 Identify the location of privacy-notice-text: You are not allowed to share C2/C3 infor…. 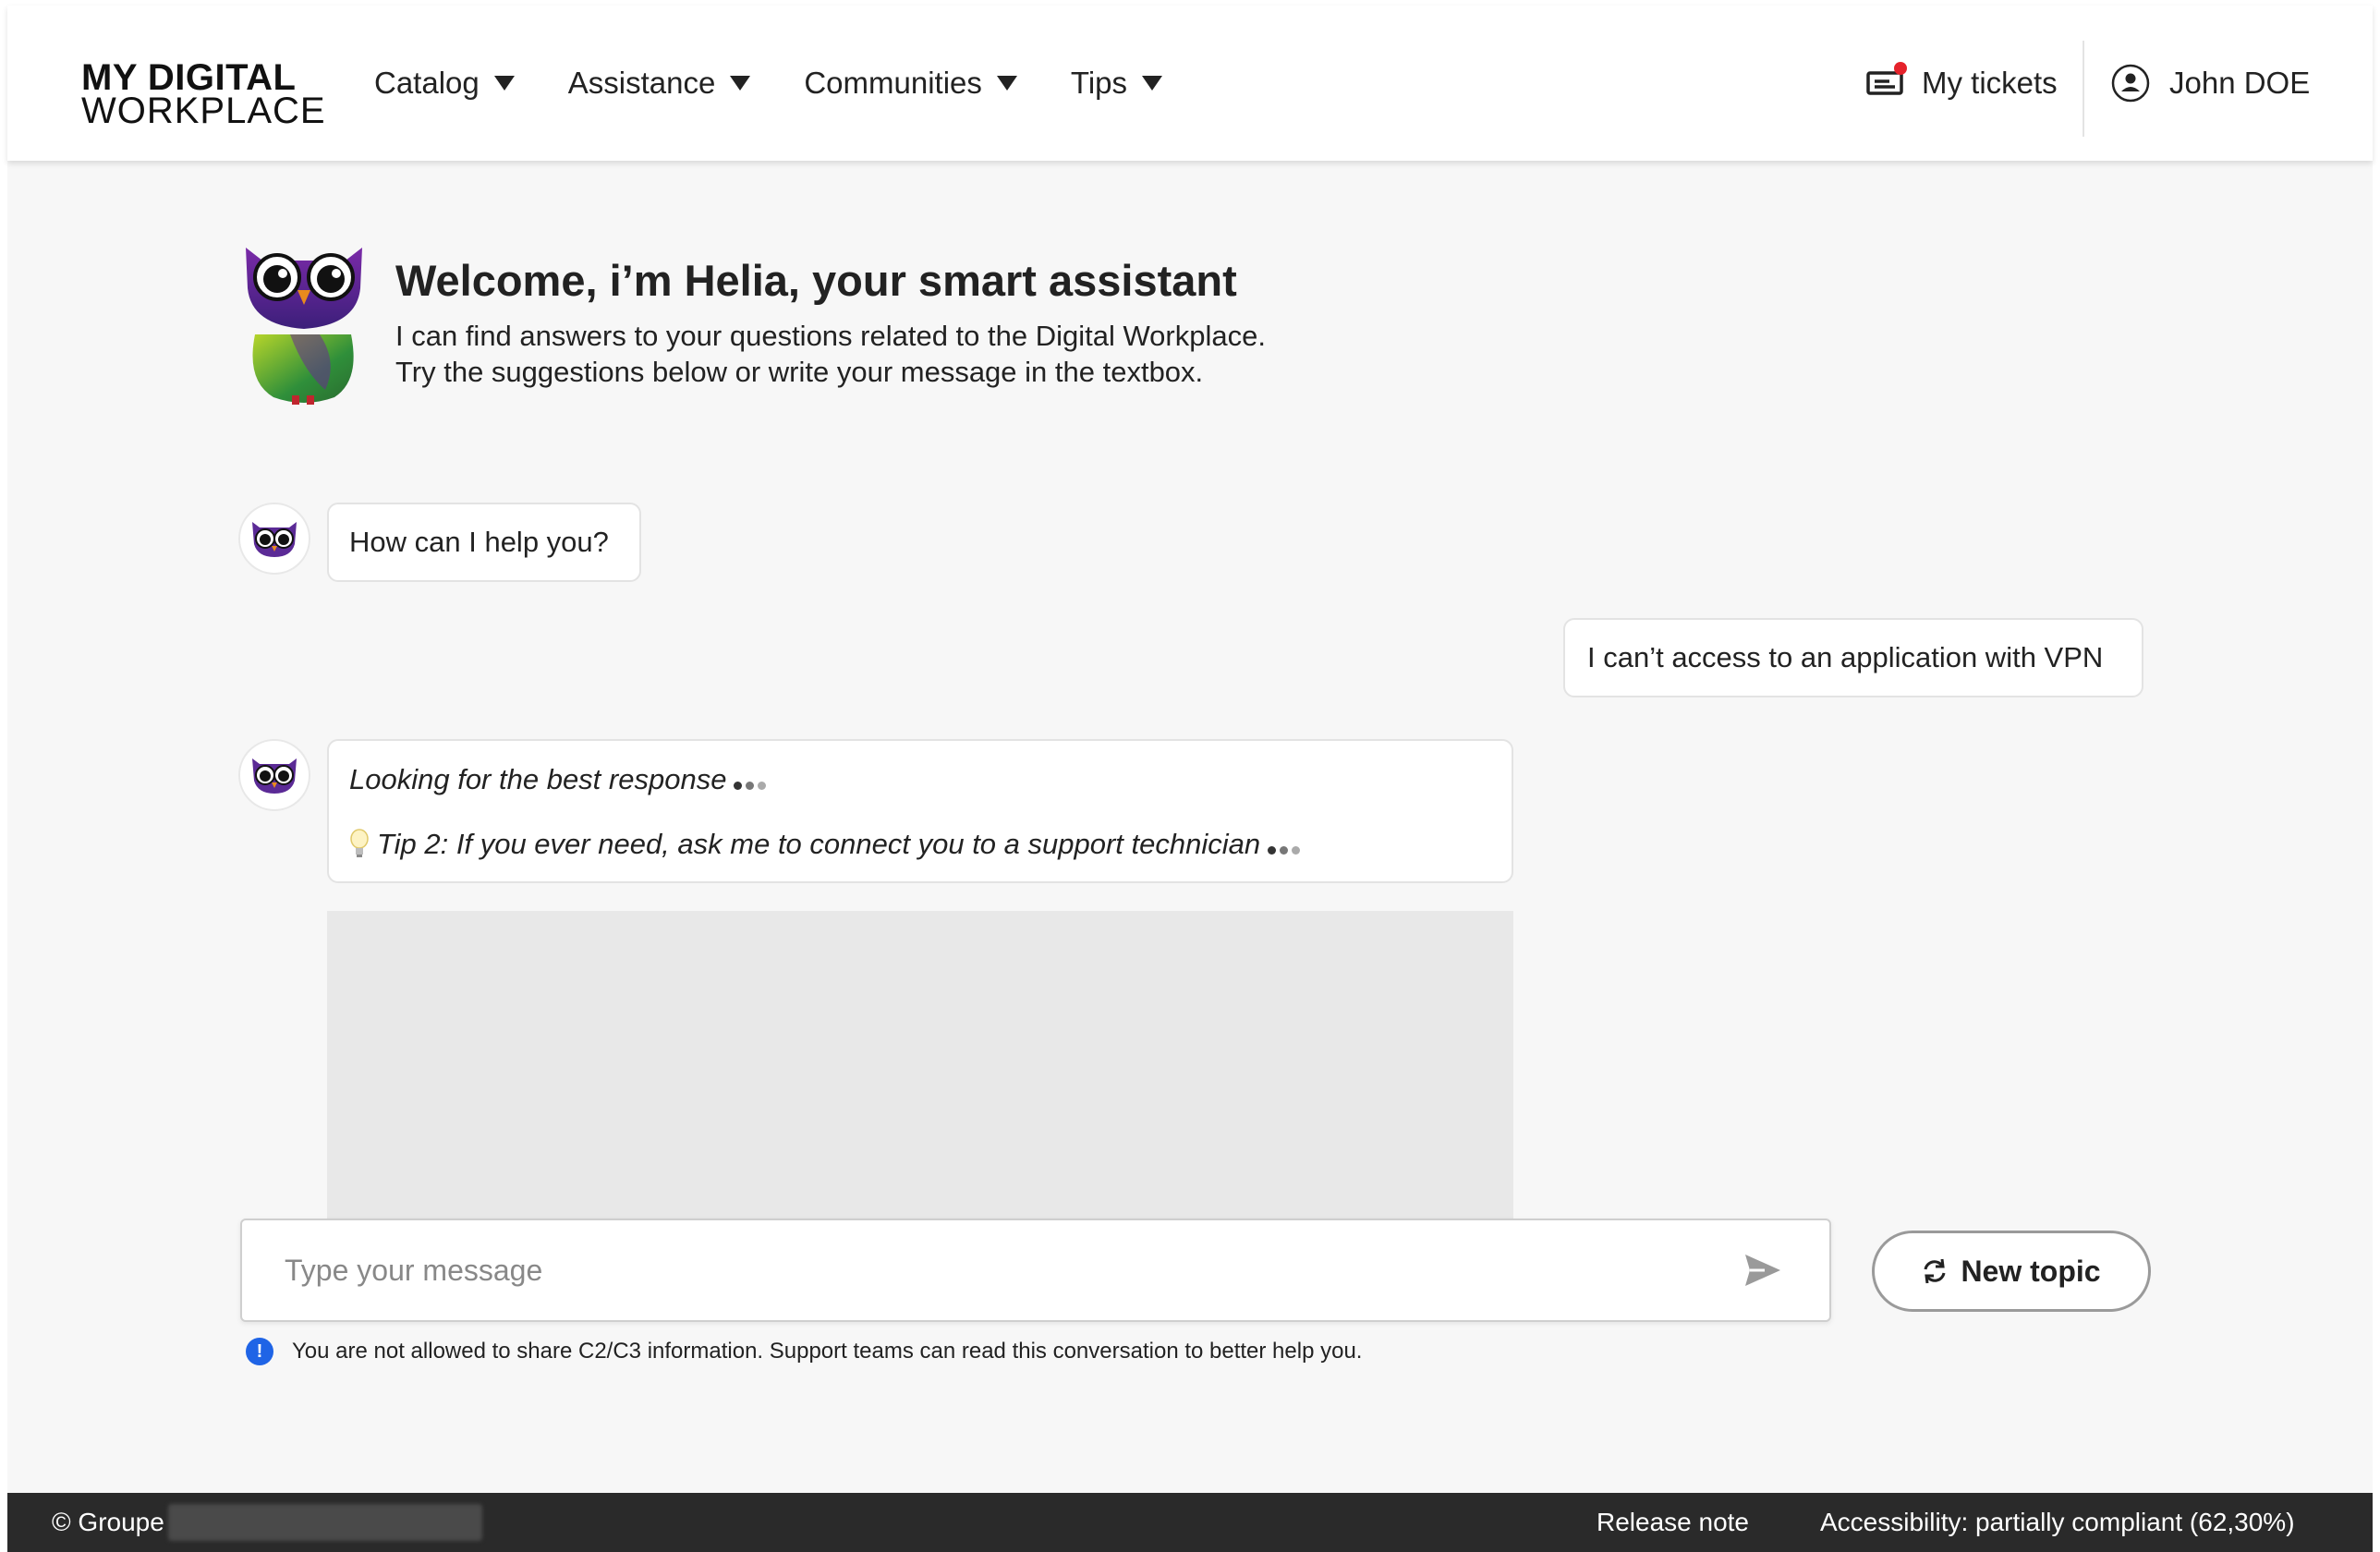
(827, 1351).